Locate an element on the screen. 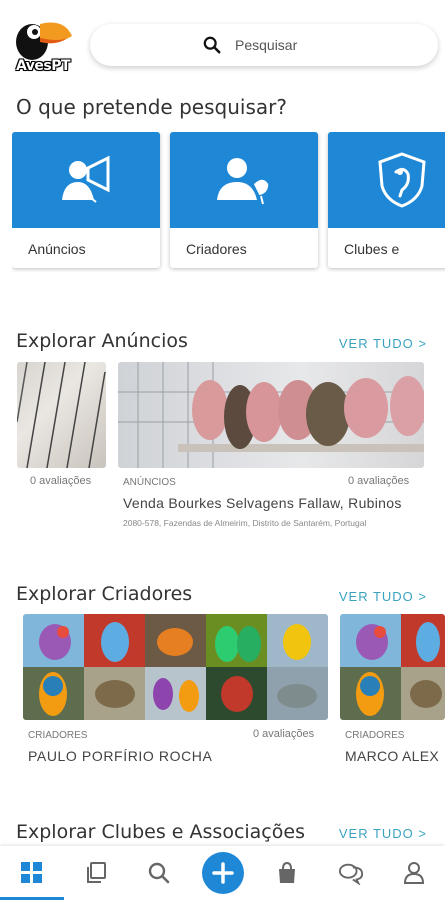 This screenshot has width=445, height=900. user-icon is located at coordinates (414, 873).